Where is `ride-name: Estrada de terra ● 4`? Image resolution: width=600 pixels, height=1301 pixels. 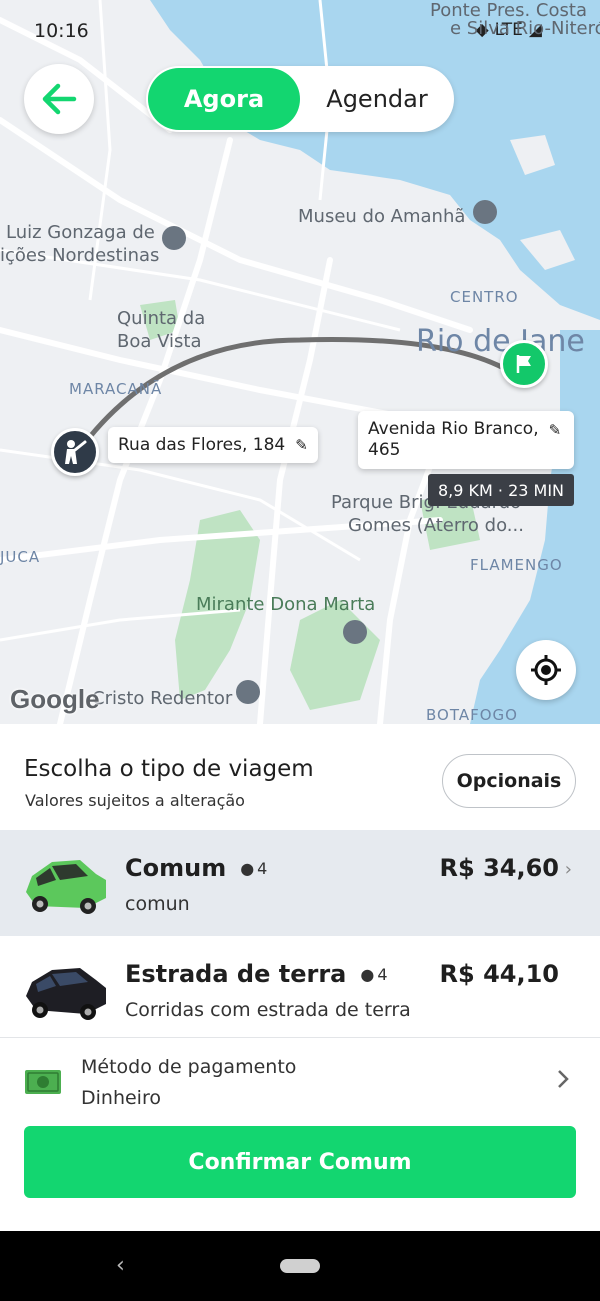
ride-name: Estrada de terra ● 4 is located at coordinates (256, 974).